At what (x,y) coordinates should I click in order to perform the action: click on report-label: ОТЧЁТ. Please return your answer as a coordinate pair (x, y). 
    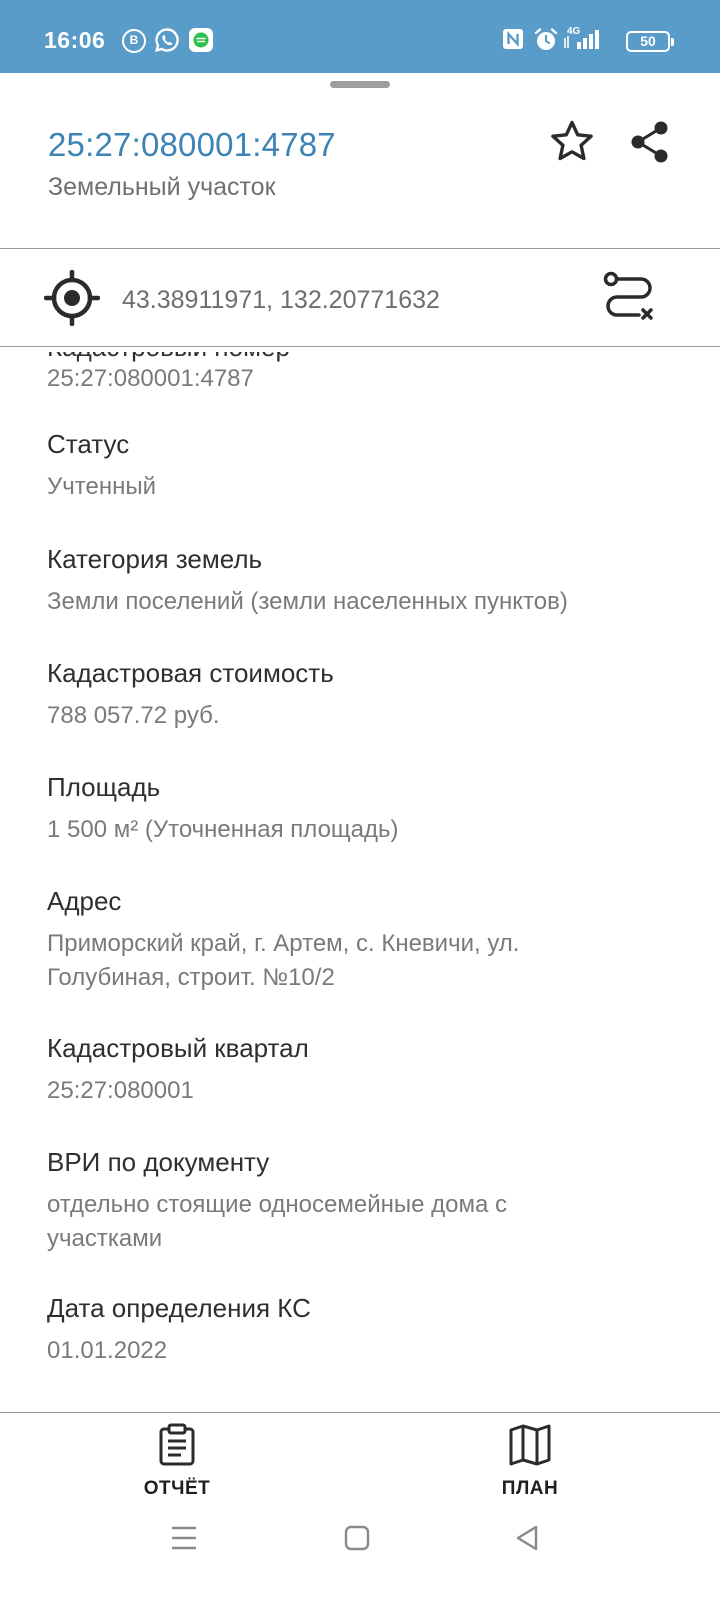
    Looking at the image, I should click on (177, 1488).